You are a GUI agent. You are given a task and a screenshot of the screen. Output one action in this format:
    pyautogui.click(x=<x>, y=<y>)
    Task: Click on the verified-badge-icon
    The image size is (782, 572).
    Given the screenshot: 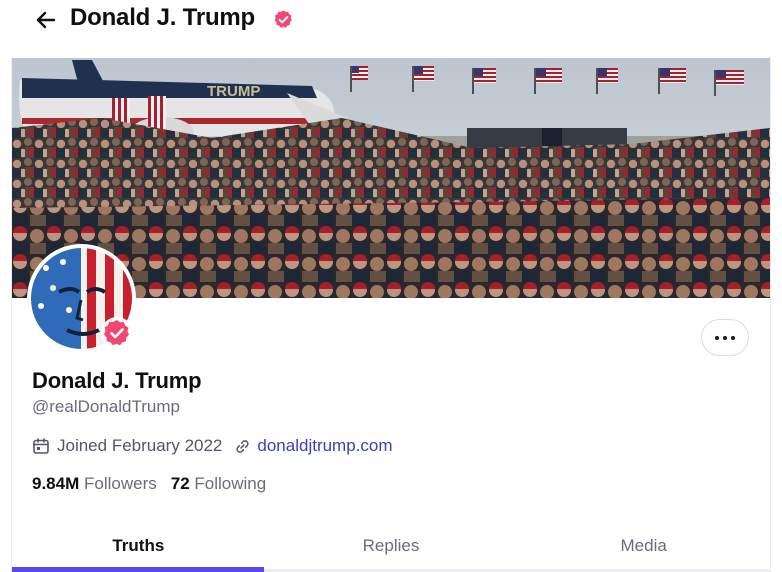 What is the action you would take?
    pyautogui.click(x=283, y=19)
    